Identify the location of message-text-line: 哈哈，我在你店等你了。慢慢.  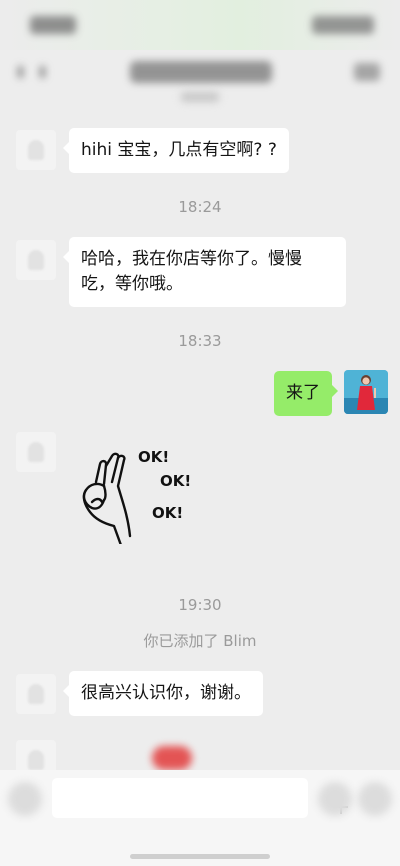
(191, 259).